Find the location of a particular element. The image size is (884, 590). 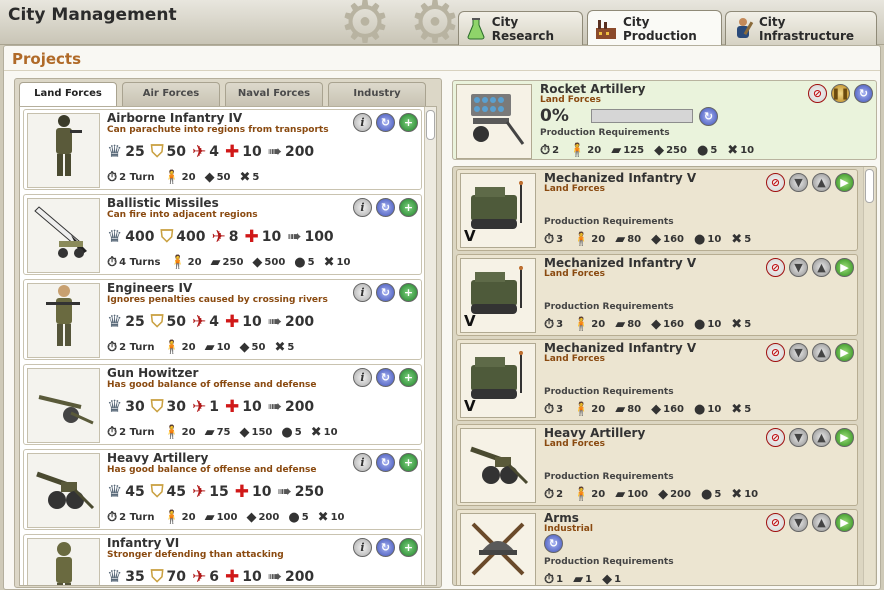

arrow-up-icon: ▲ is located at coordinates (821, 437).